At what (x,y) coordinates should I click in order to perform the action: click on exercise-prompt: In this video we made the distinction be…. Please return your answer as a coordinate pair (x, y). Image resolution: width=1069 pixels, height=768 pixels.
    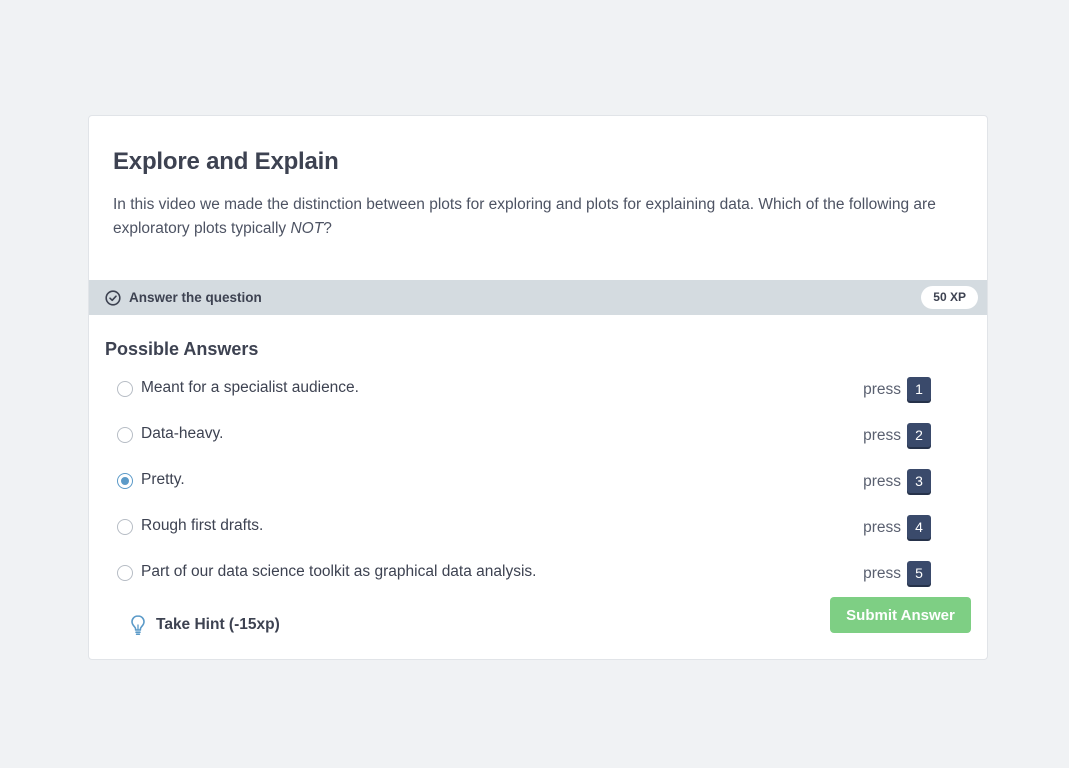
    Looking at the image, I should click on (538, 217).